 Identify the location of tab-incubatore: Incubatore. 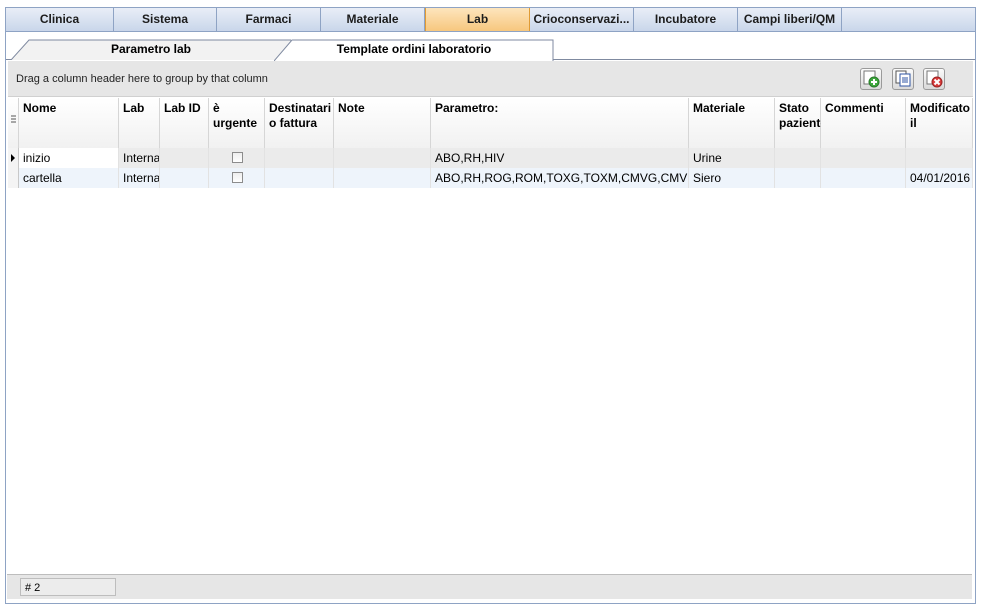
(686, 19).